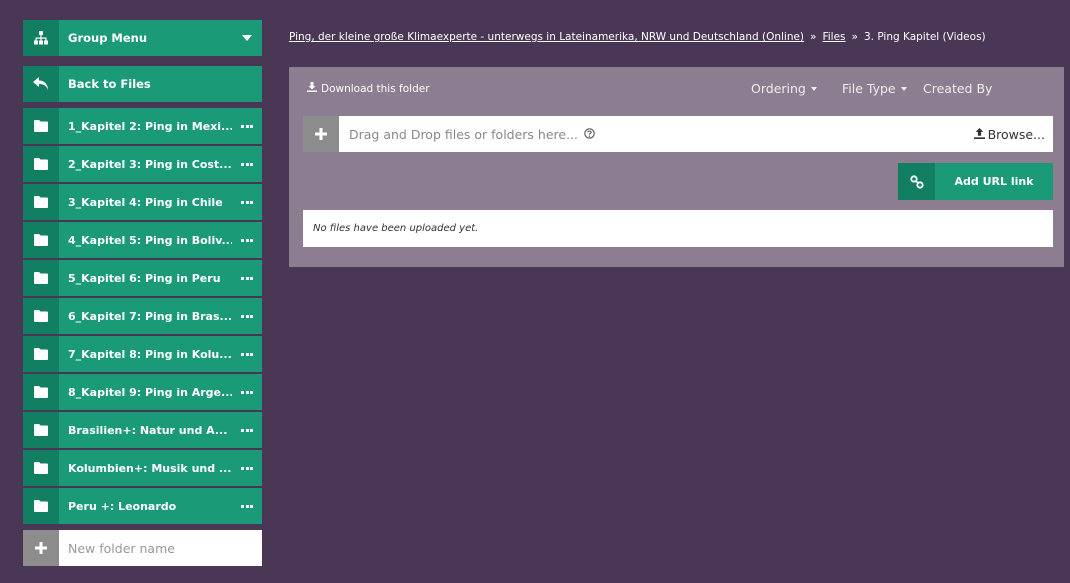 Image resolution: width=1070 pixels, height=583 pixels. Describe the element at coordinates (41, 38) in the screenshot. I see `sitemap-icon` at that location.